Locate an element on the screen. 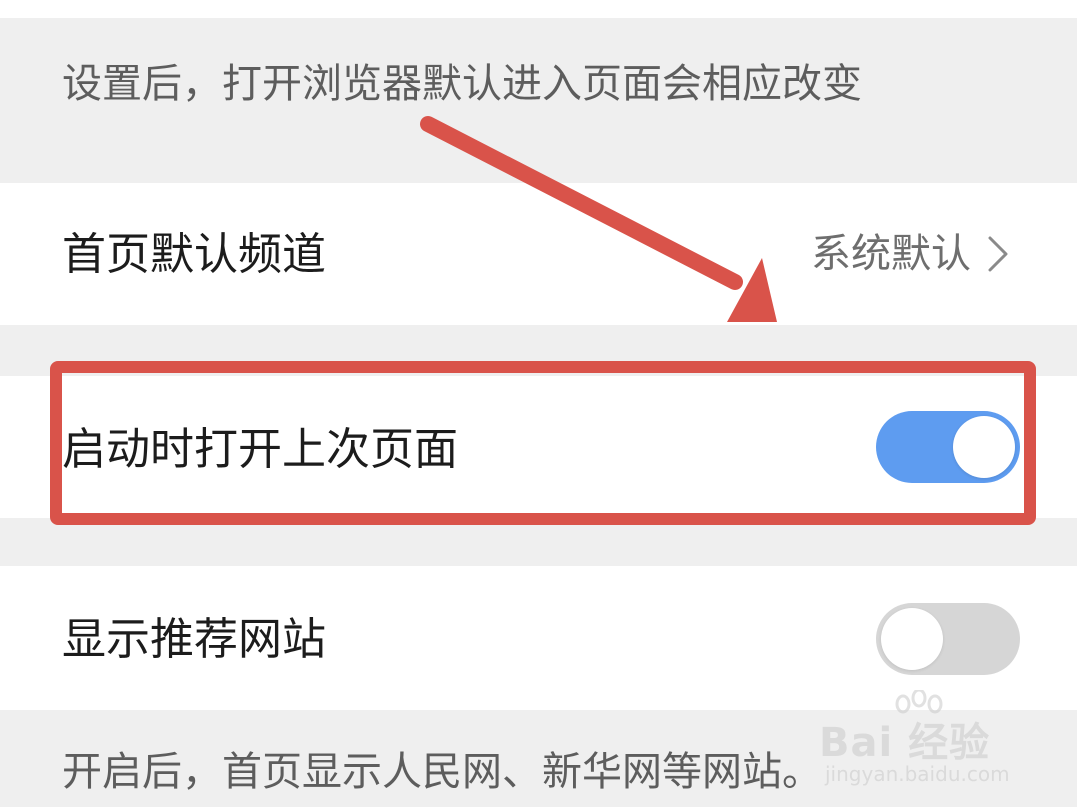  show-recommended-sites-label: 显示推荐网站 is located at coordinates (194, 639).